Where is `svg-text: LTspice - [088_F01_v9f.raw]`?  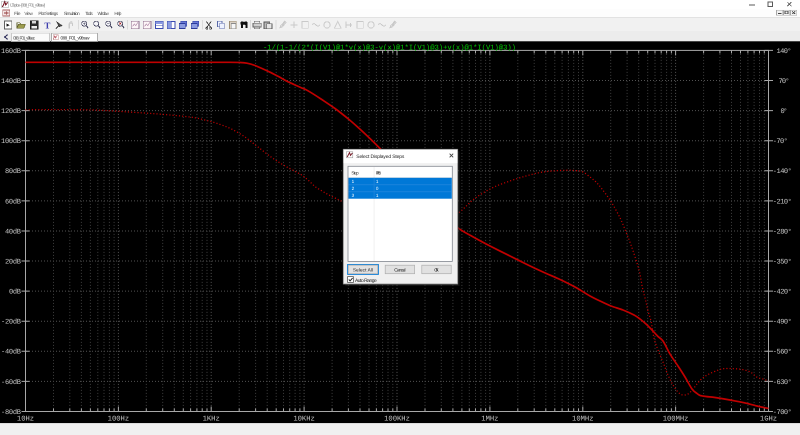
svg-text: LTspice - [088_F01_v9f.raw] is located at coordinates (27, 4).